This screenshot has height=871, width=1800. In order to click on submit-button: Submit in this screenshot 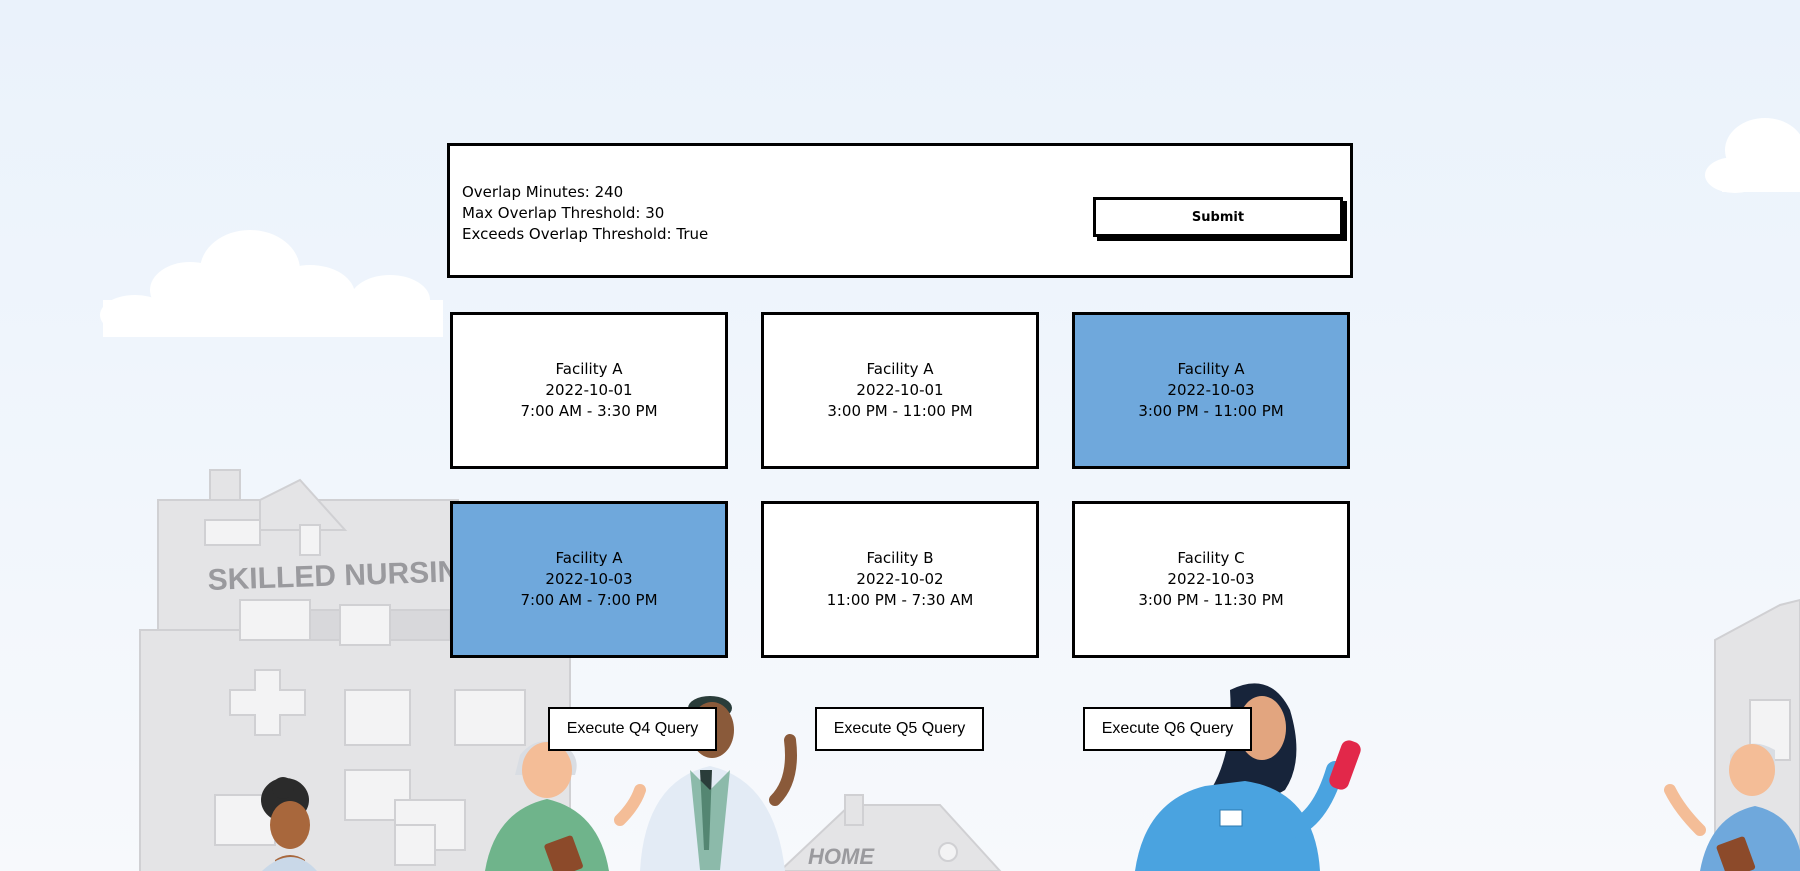, I will do `click(1218, 217)`.